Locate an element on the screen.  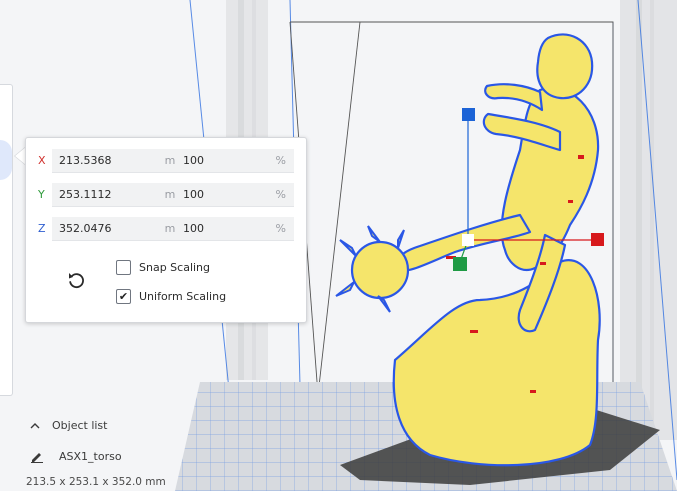
selected-object-row: ASX1_torso is located at coordinates (76, 456).